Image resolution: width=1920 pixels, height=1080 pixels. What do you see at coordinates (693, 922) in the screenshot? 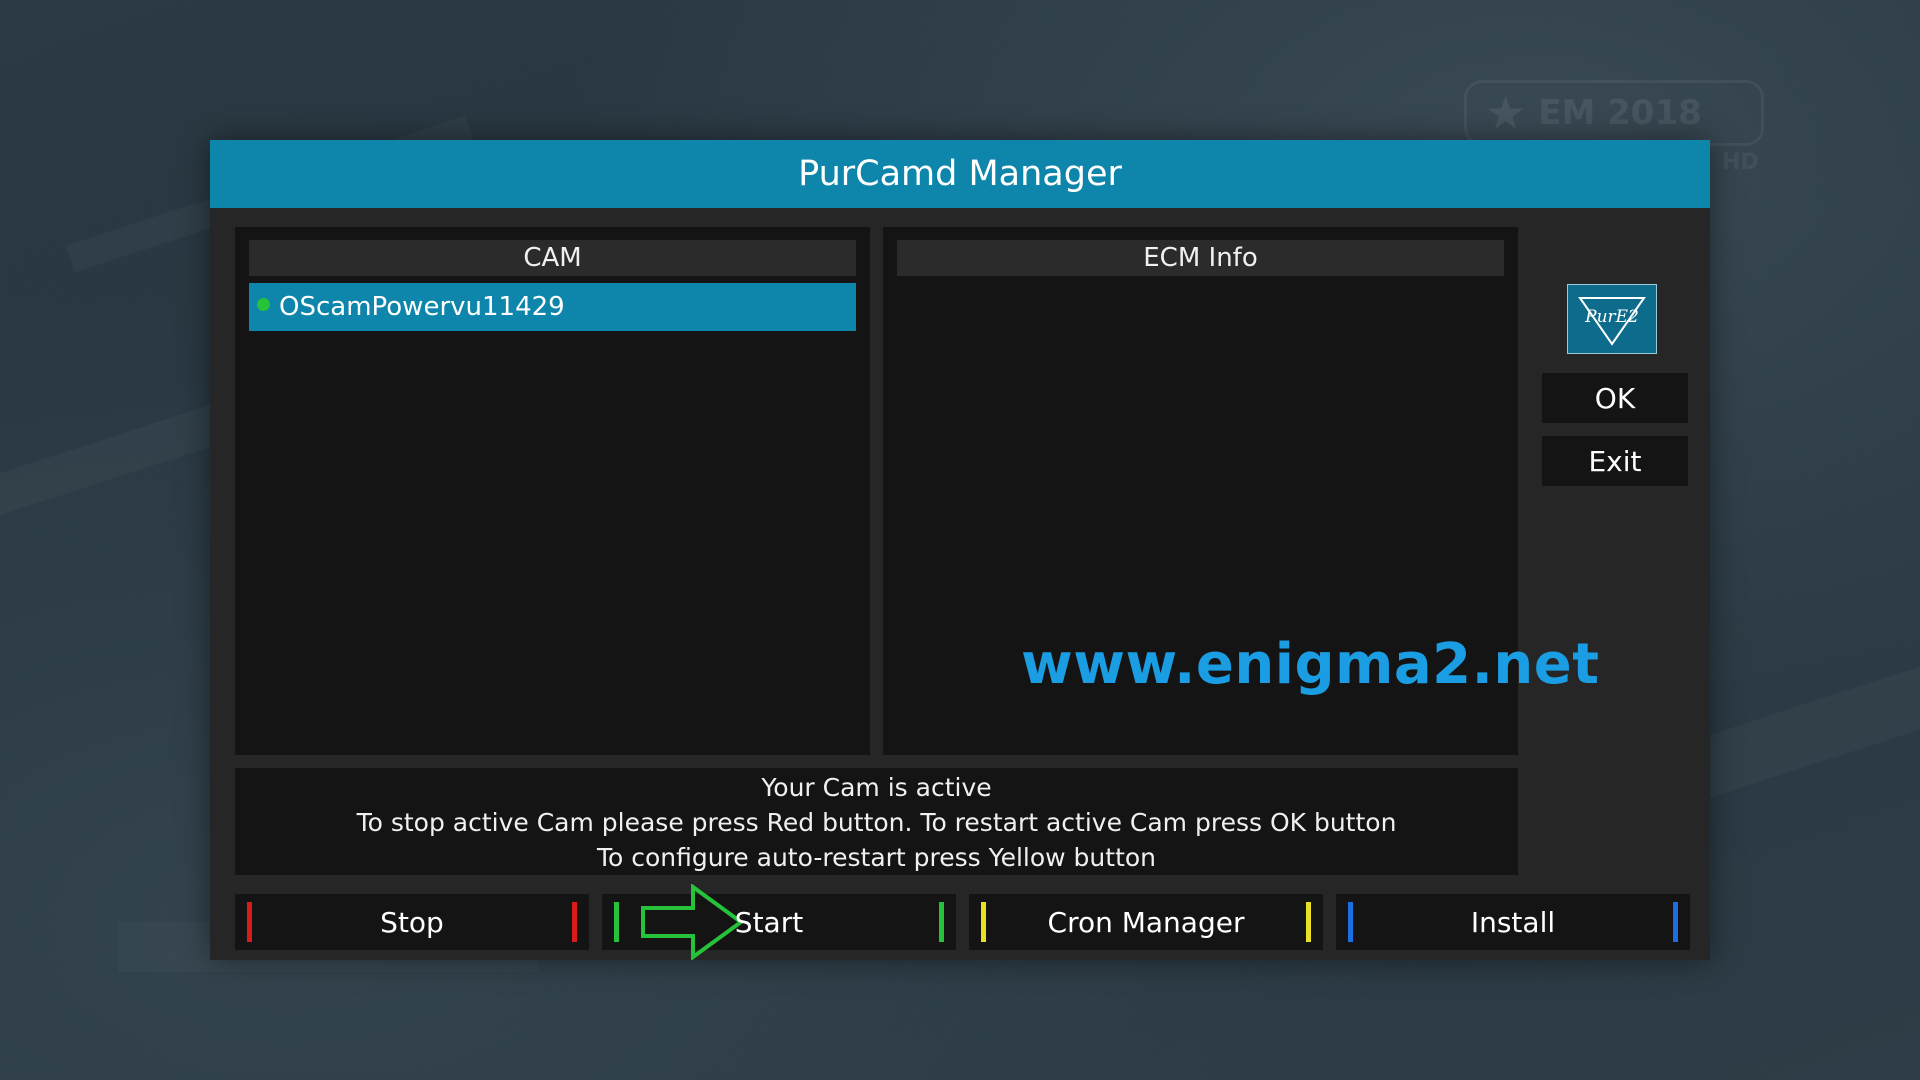
I see `arrow-right-icon` at bounding box center [693, 922].